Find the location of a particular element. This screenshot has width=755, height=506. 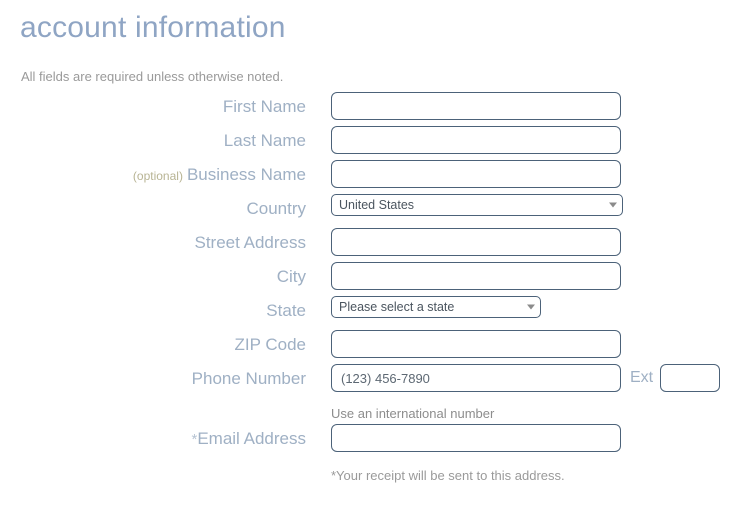

label-phone-number-text: Phone Number is located at coordinates (248, 378).